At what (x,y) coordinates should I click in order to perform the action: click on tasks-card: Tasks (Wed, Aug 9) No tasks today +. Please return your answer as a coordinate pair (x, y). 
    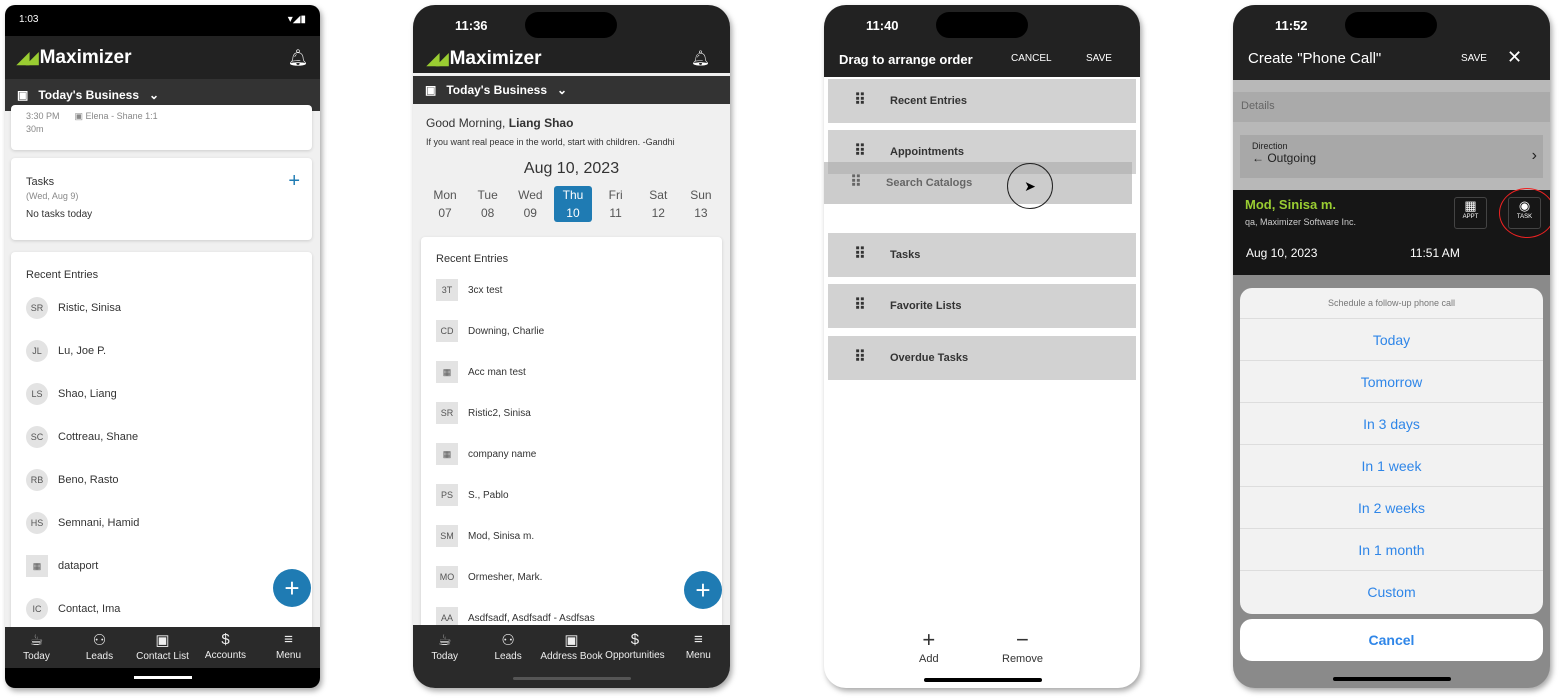
    Looking at the image, I should click on (161, 199).